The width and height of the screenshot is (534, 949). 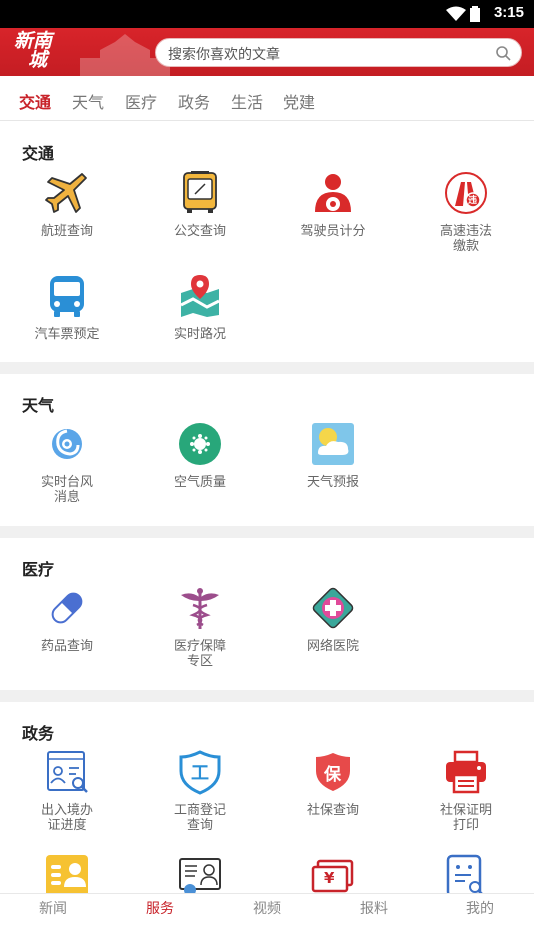 I want to click on tab-party: 党建, so click(x=299, y=101).